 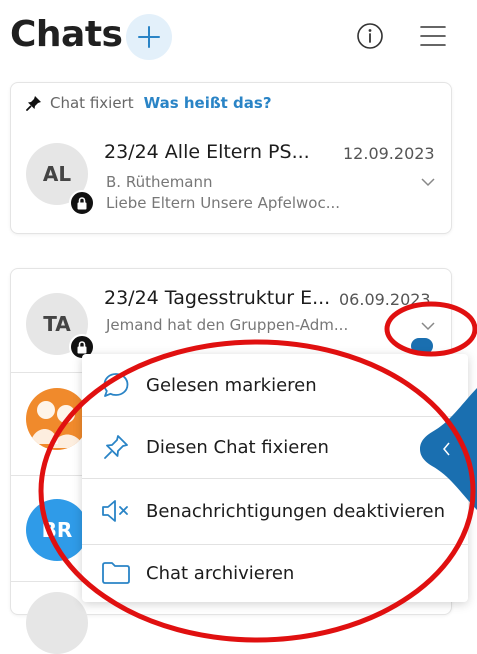 I want to click on menu-item-label: Benachrichtigungen deaktivieren, so click(x=296, y=511).